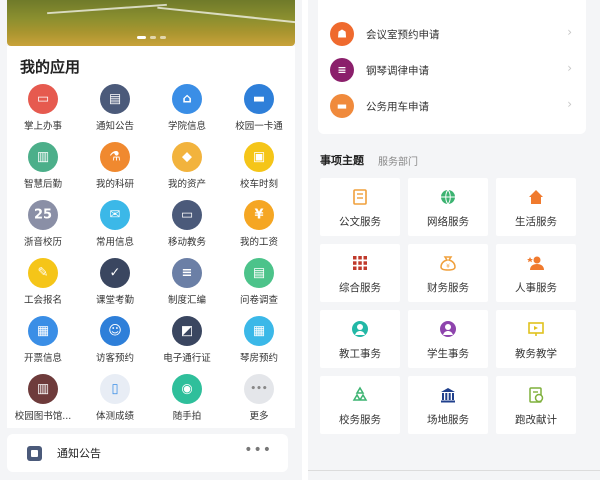 The image size is (600, 480). I want to click on app-label: 掌上办事, so click(42, 126).